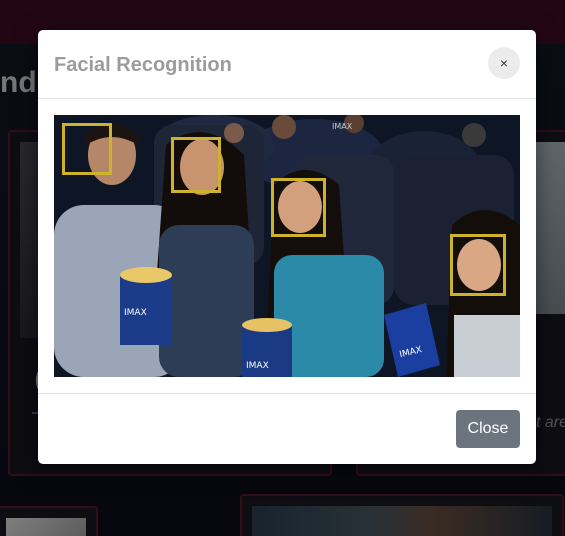 Image resolution: width=565 pixels, height=536 pixels. What do you see at coordinates (287, 64) in the screenshot?
I see `modal-header: Facial Recognition ×` at bounding box center [287, 64].